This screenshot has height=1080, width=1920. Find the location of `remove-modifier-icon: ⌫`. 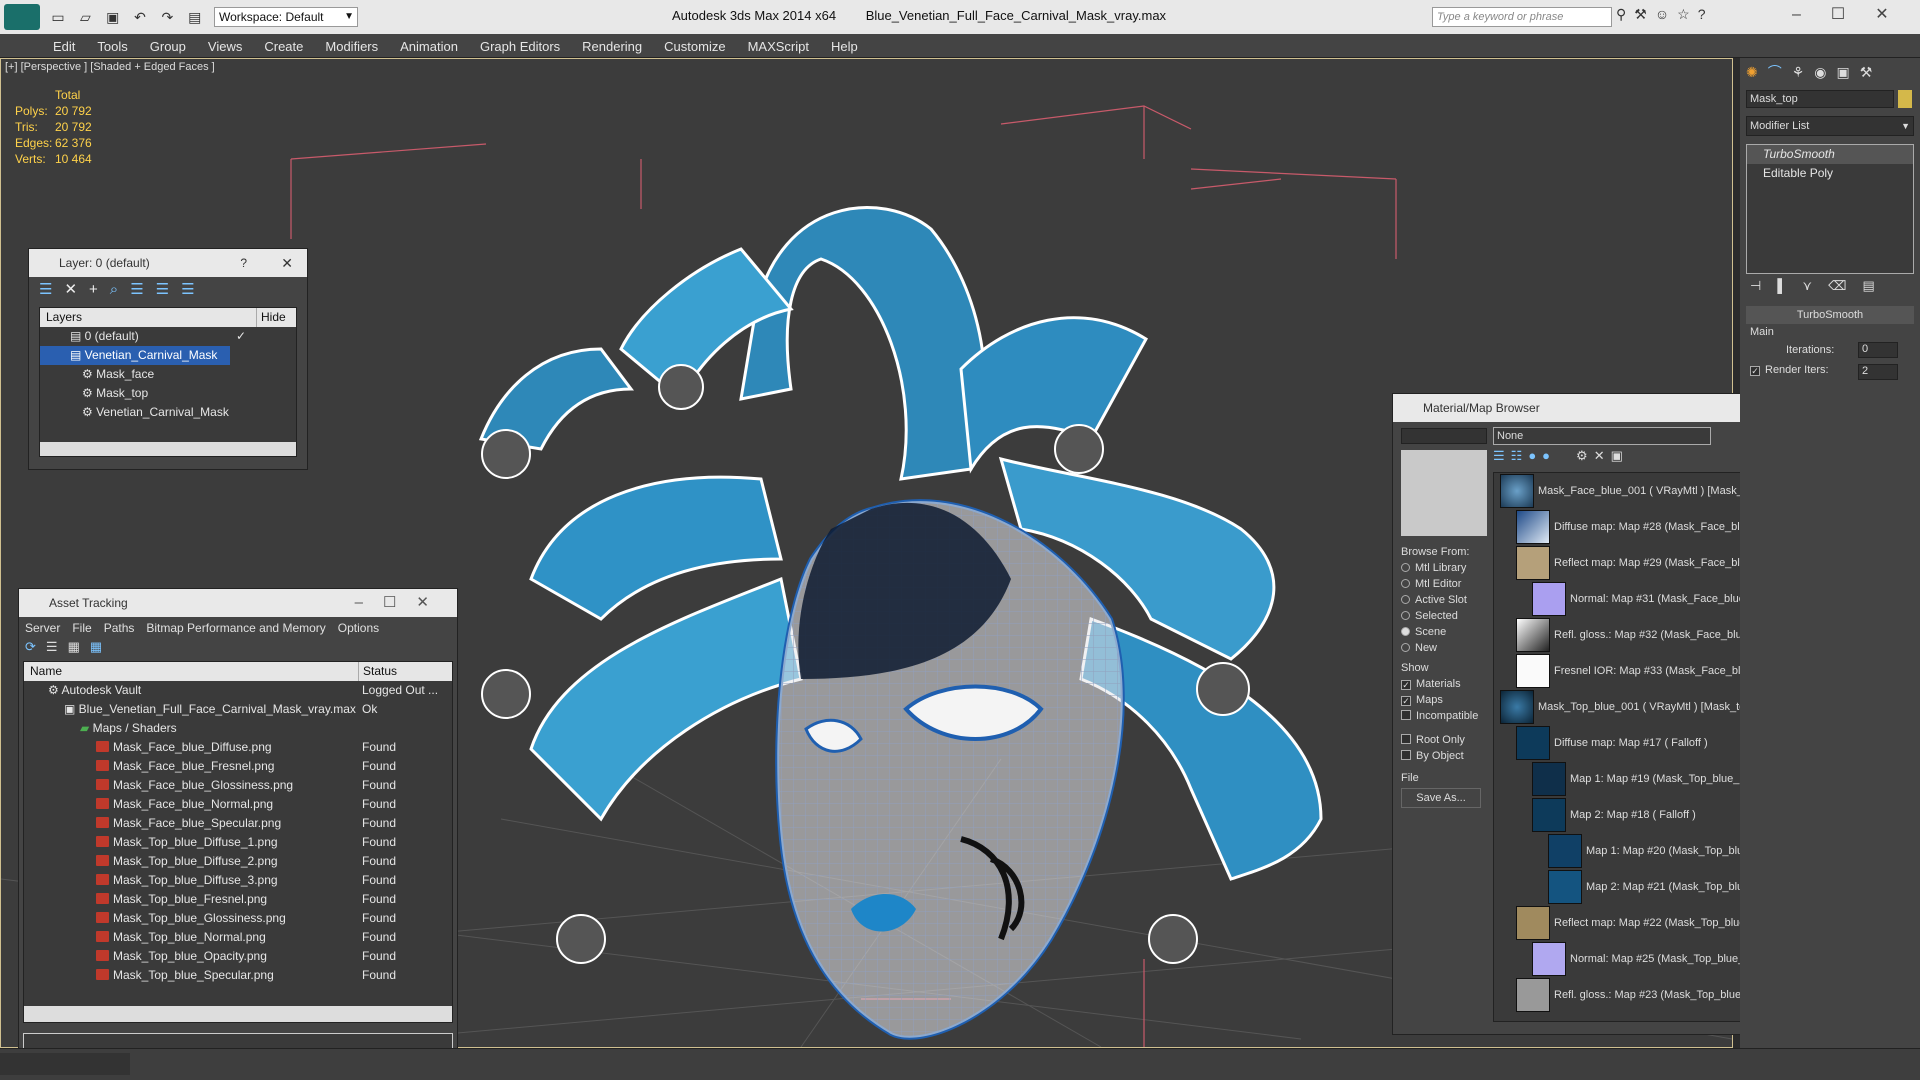

remove-modifier-icon: ⌫ is located at coordinates (1845, 285).